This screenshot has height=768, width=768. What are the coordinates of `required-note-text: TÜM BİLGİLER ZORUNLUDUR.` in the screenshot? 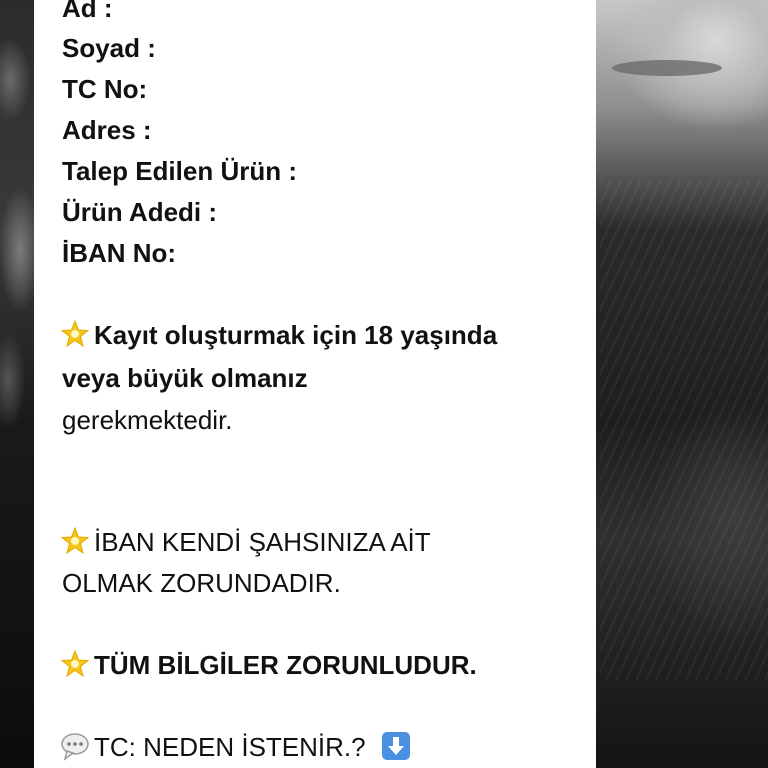 It's located at (285, 665).